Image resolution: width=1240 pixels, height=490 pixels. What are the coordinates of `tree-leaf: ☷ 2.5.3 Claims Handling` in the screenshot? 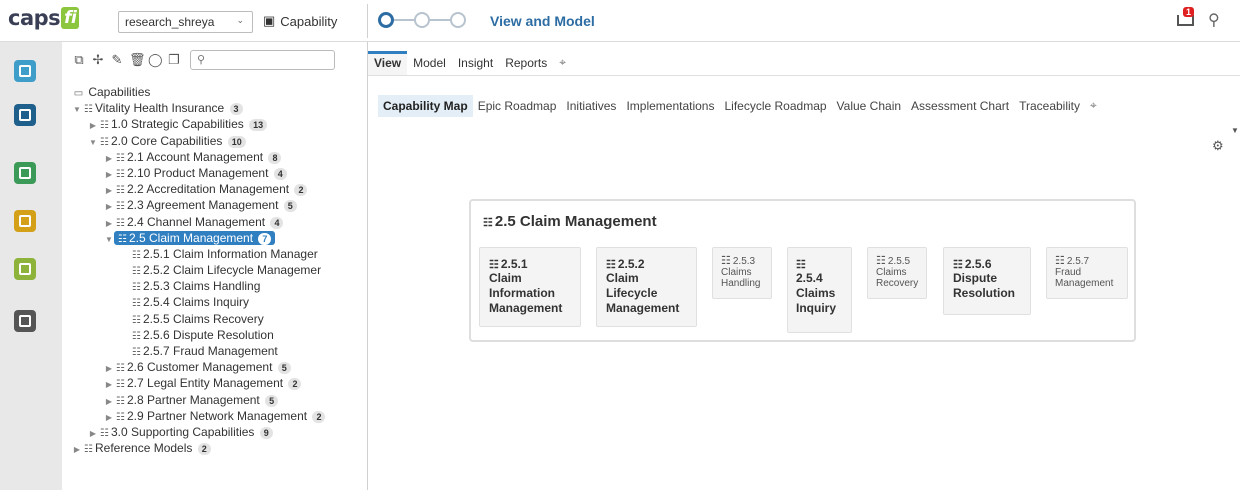 It's located at (219, 286).